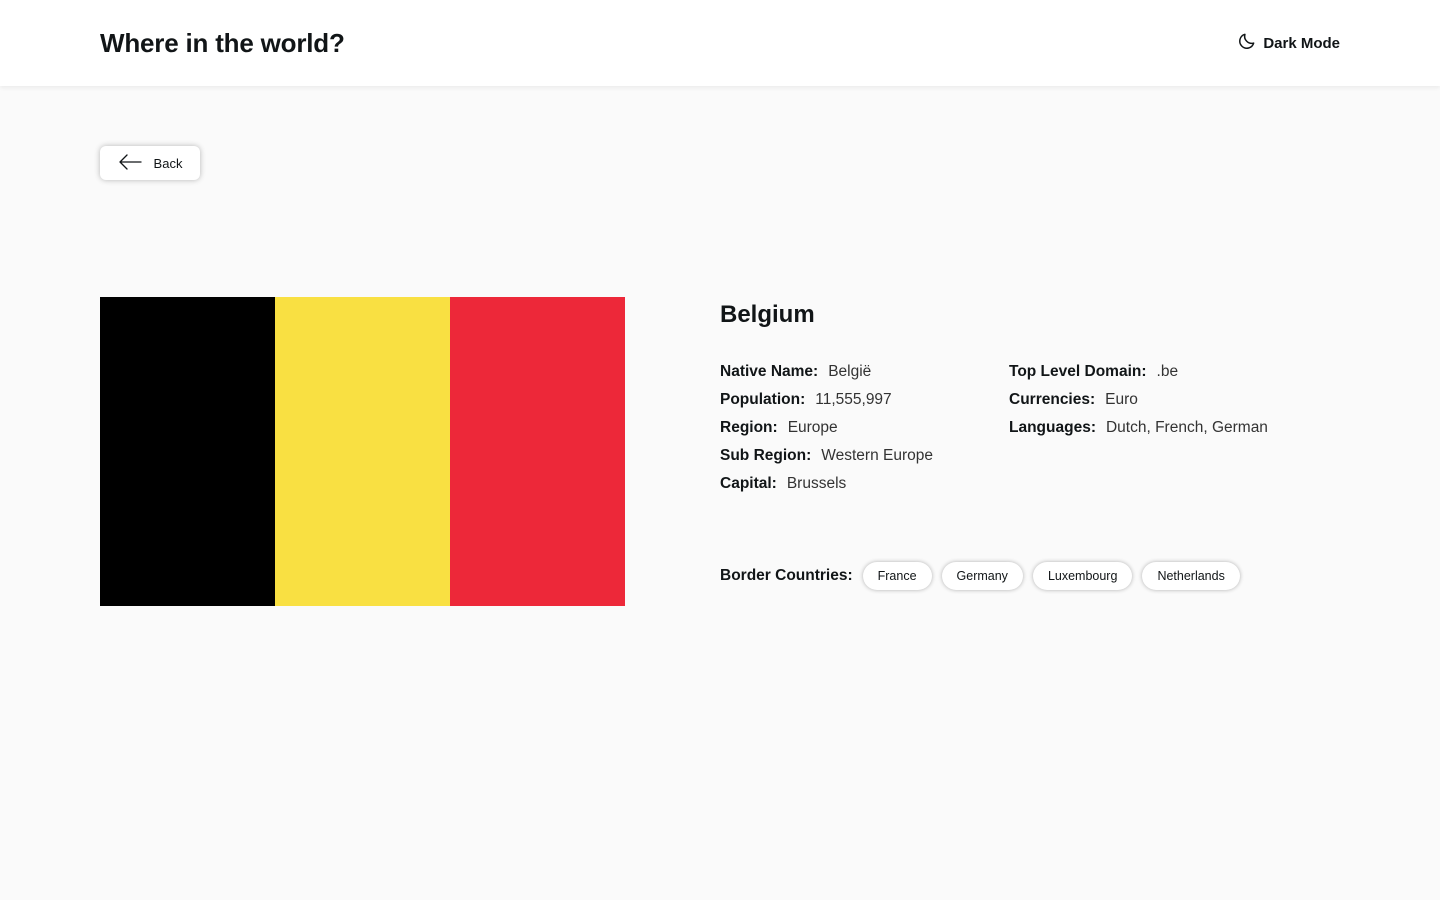 The height and width of the screenshot is (900, 1440). Describe the element at coordinates (1052, 427) in the screenshot. I see `info-label: Languages:` at that location.